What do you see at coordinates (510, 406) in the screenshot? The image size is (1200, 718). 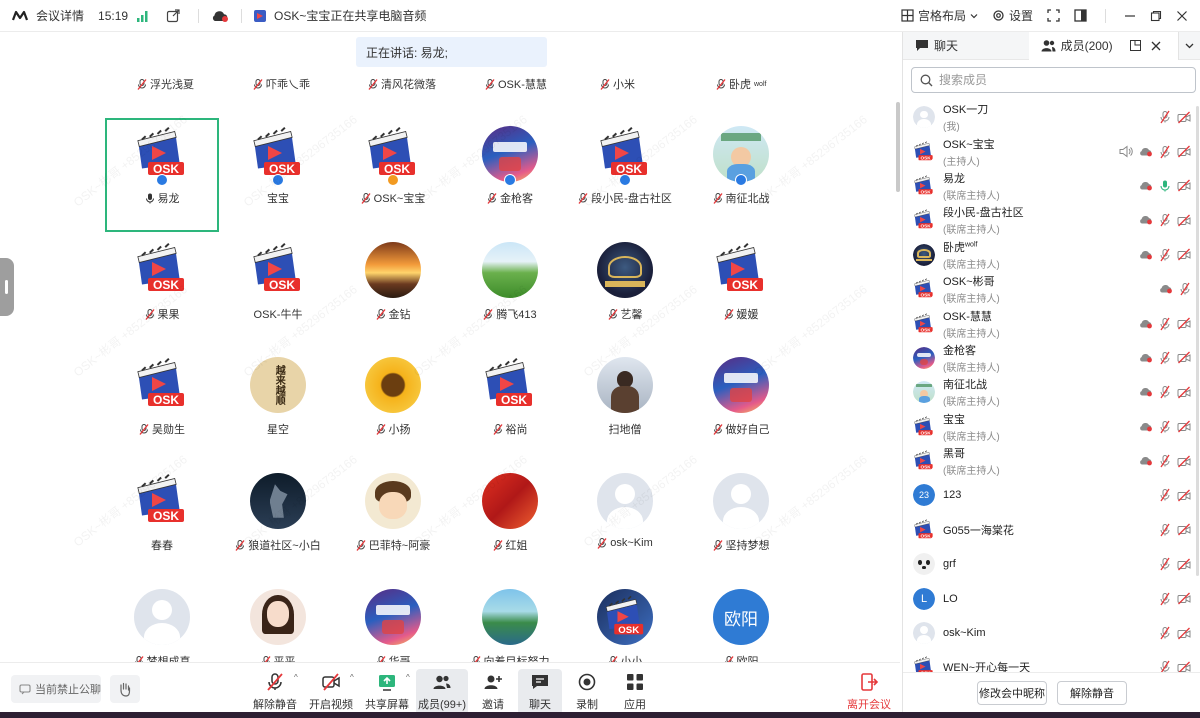 I see `participant-tile: OSK 裕尚` at bounding box center [510, 406].